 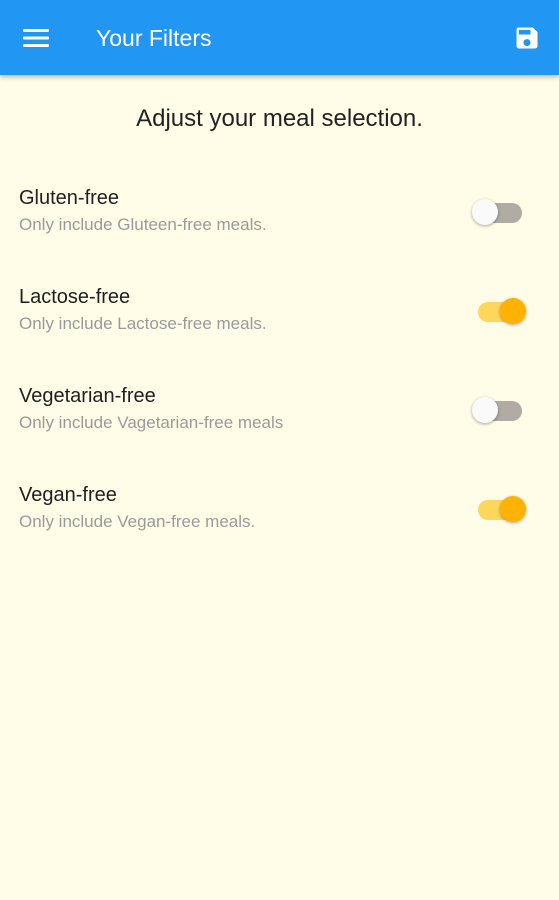 I want to click on filter-subtitle: Only include Vagetarian-free meals, so click(x=151, y=422).